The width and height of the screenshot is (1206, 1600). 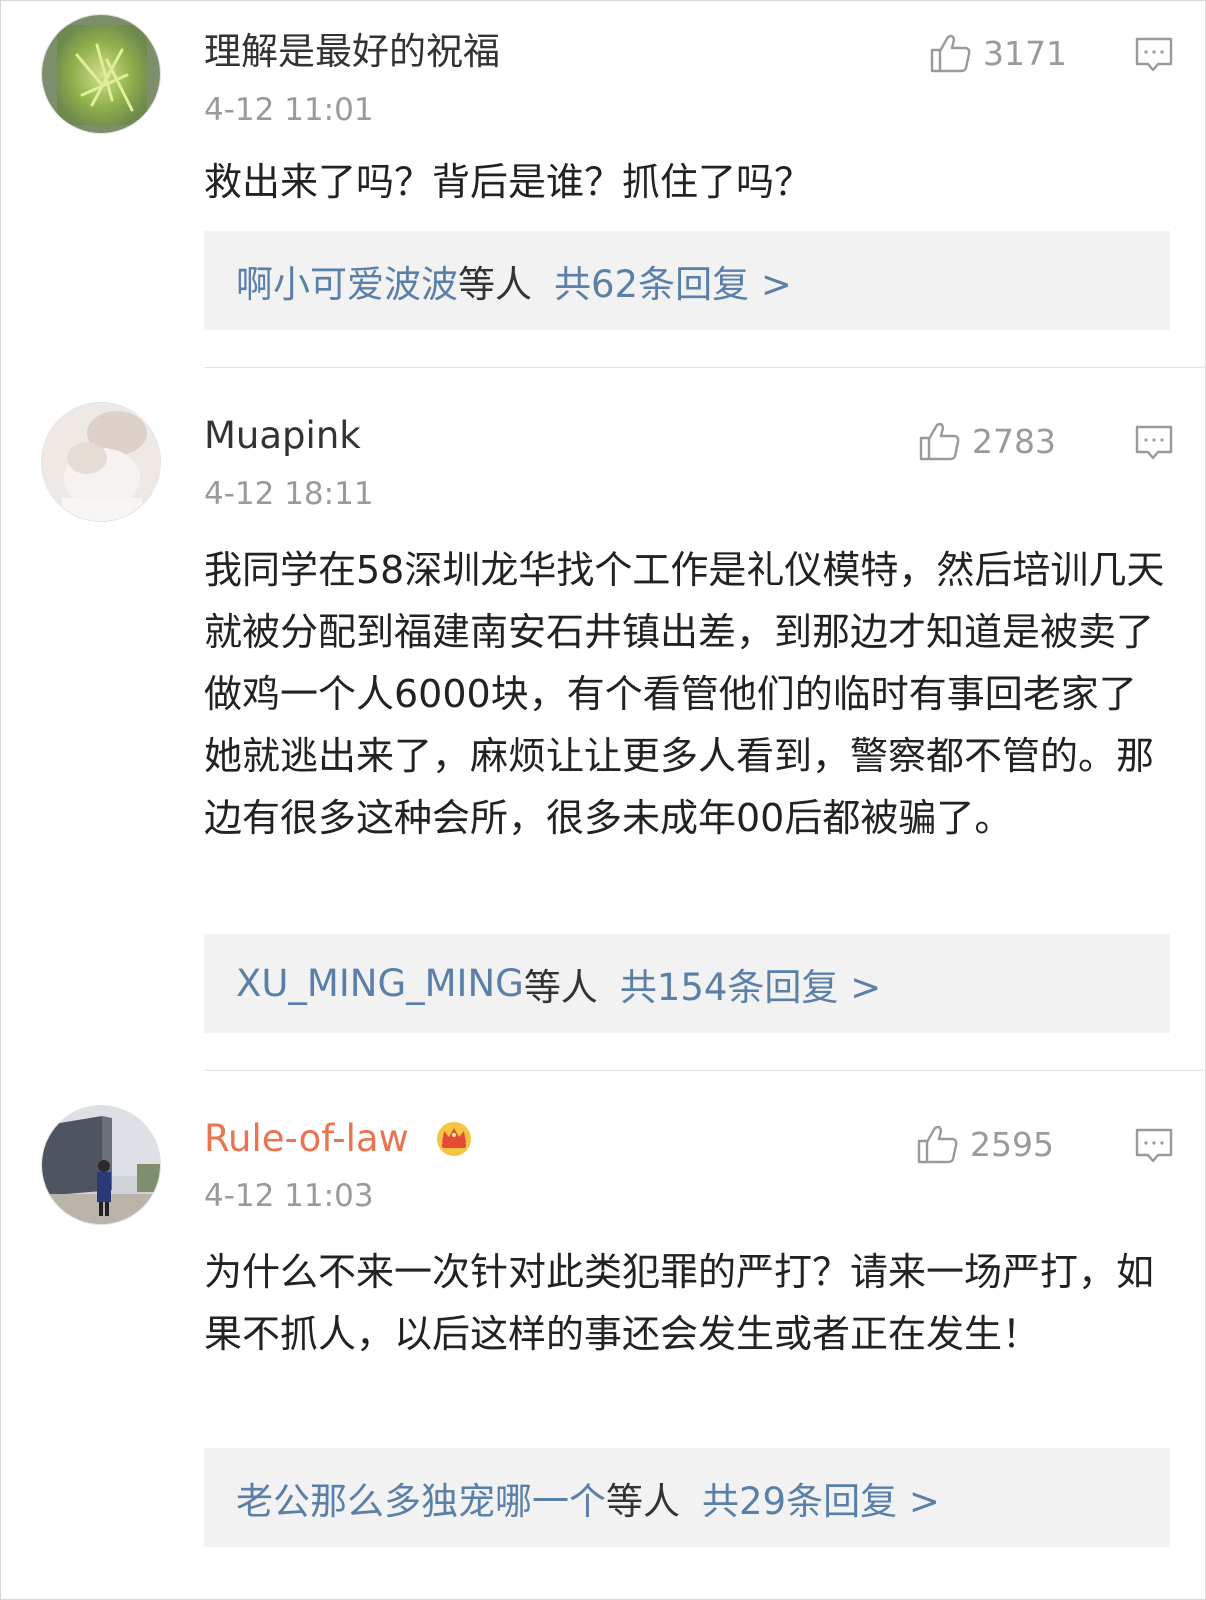 I want to click on reply-summary: 啊小可爱波波 等人 共62条回复 >, so click(x=687, y=280).